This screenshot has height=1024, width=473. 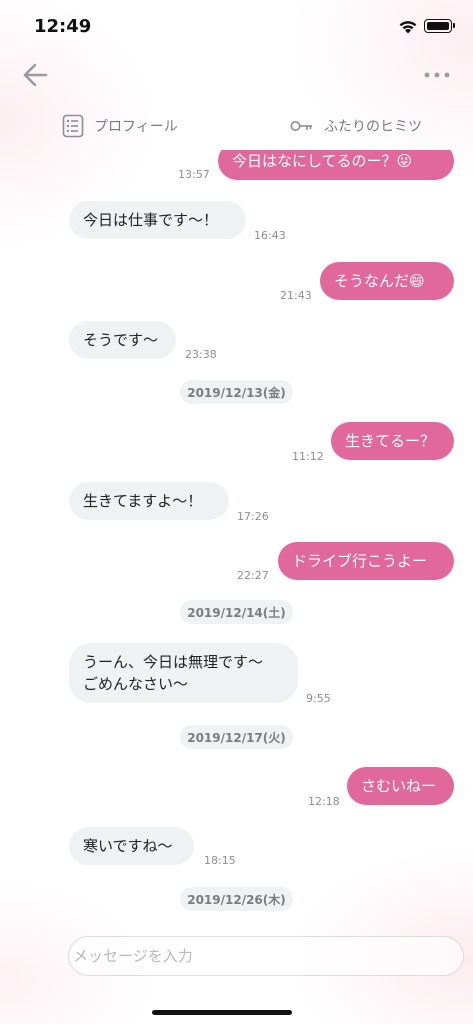 What do you see at coordinates (373, 127) in the screenshot?
I see `tab-secret-label: ふたりのヒミツ` at bounding box center [373, 127].